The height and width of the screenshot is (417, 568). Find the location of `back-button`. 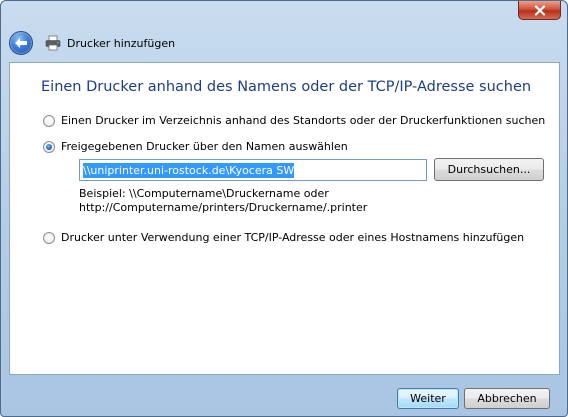

back-button is located at coordinates (21, 43).